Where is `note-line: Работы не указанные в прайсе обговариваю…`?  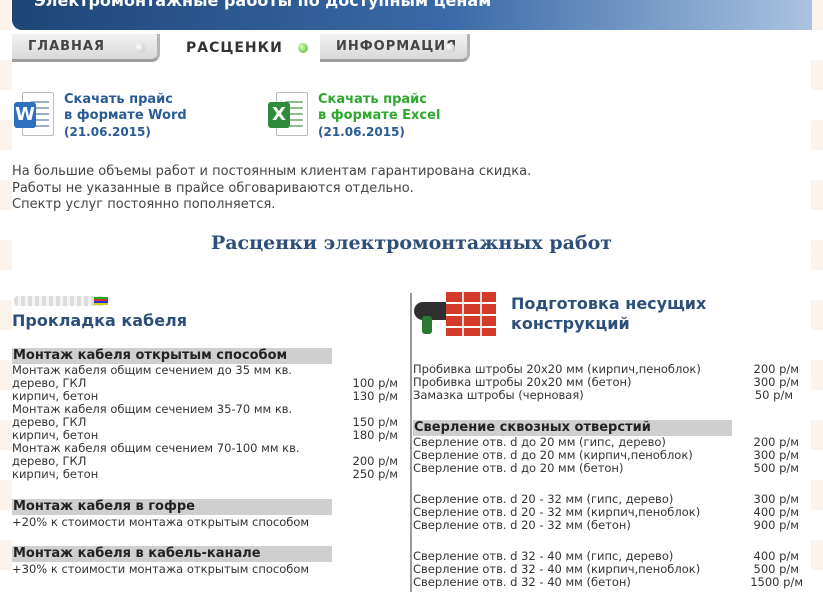 note-line: Работы не указанные в прайсе обговариваю… is located at coordinates (213, 188).